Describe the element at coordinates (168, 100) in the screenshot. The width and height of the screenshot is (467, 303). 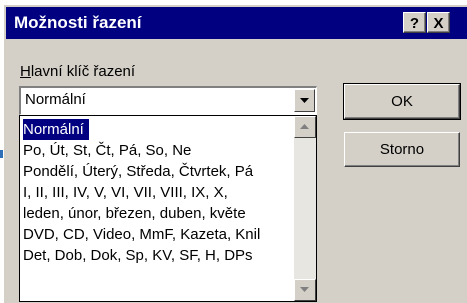
I see `sort-key-combobox: Normální` at that location.